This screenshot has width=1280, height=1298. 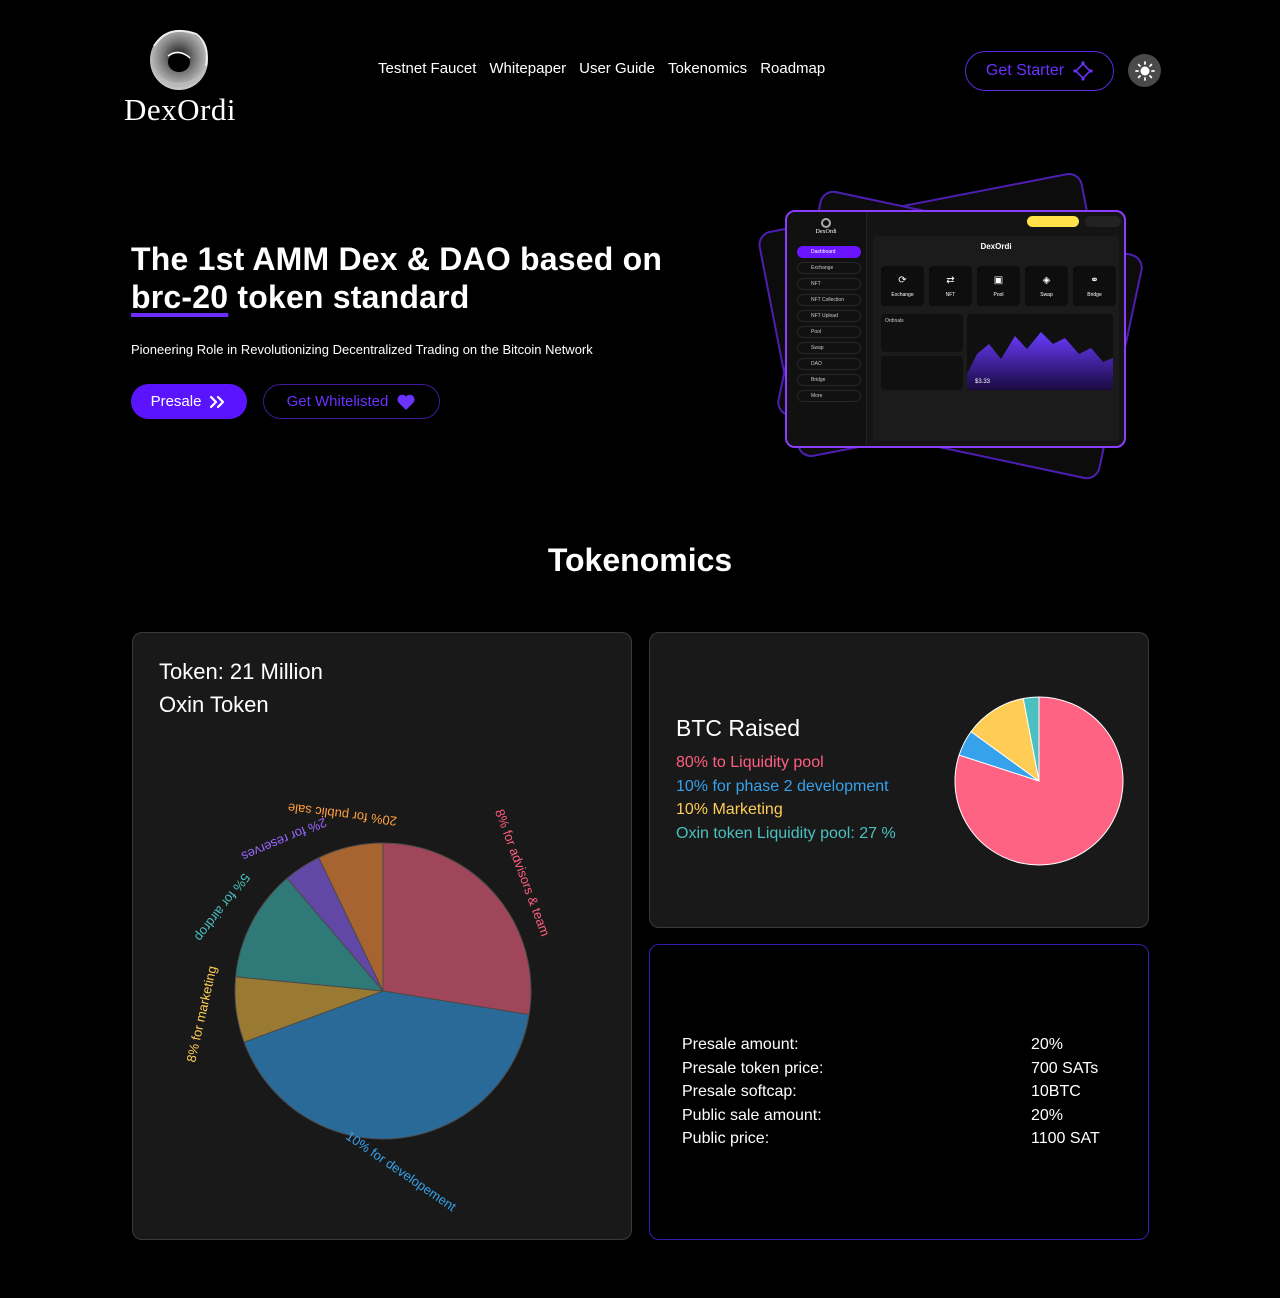 I want to click on preview-menu-item: Exchange, so click(x=829, y=268).